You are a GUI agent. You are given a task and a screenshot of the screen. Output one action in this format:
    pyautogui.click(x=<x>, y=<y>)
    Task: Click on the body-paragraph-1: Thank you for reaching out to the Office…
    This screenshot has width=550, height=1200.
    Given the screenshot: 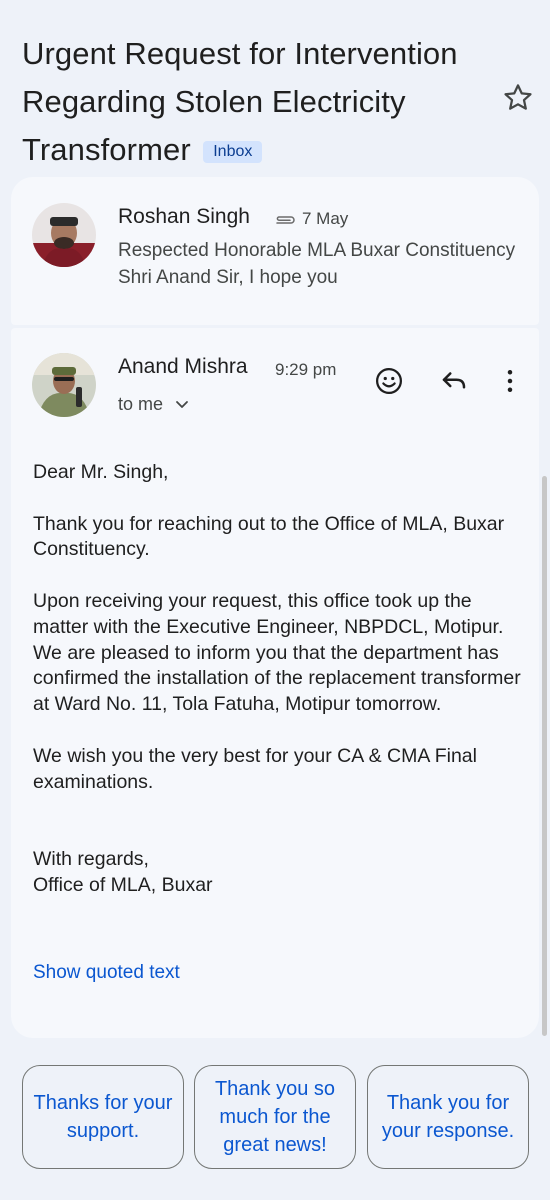 What is the action you would take?
    pyautogui.click(x=269, y=536)
    